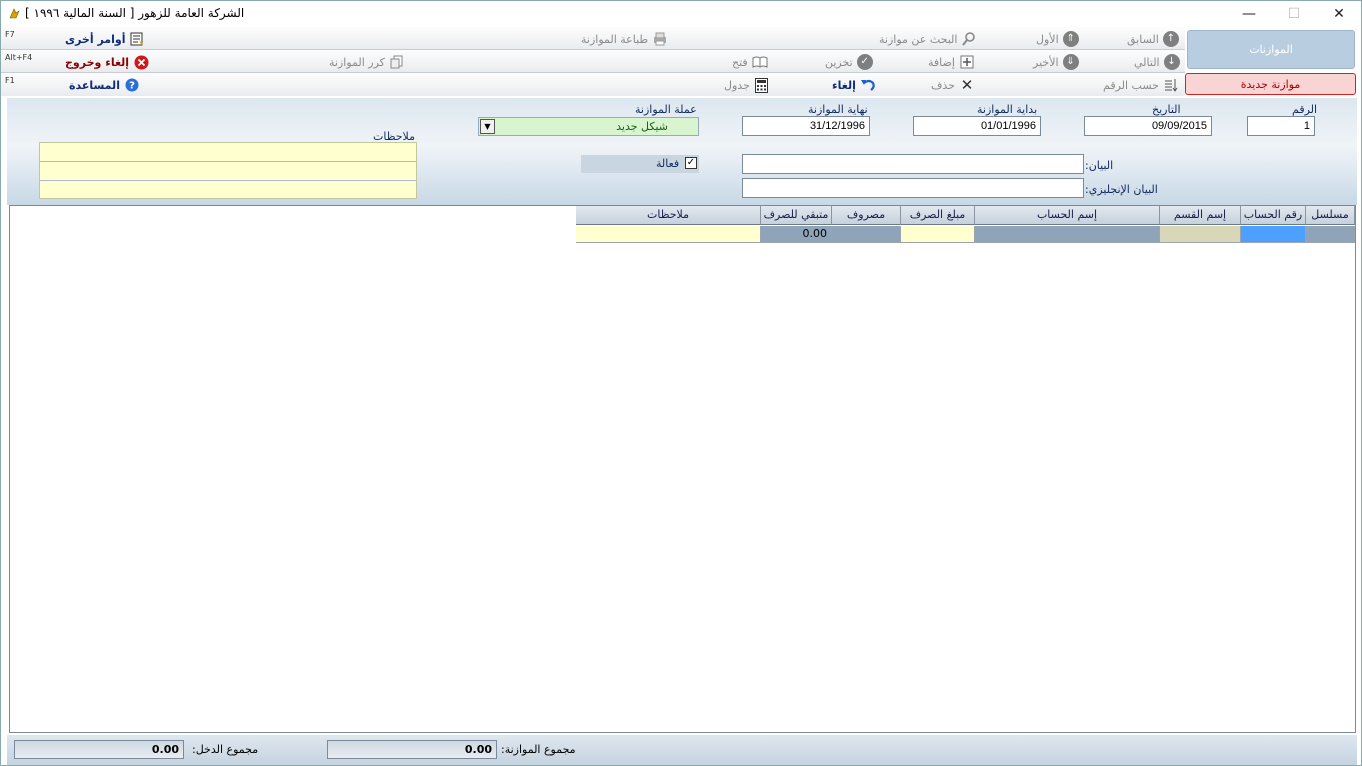 The height and width of the screenshot is (766, 1362). Describe the element at coordinates (750, 62) in the screenshot. I see `open-button: فتح` at that location.